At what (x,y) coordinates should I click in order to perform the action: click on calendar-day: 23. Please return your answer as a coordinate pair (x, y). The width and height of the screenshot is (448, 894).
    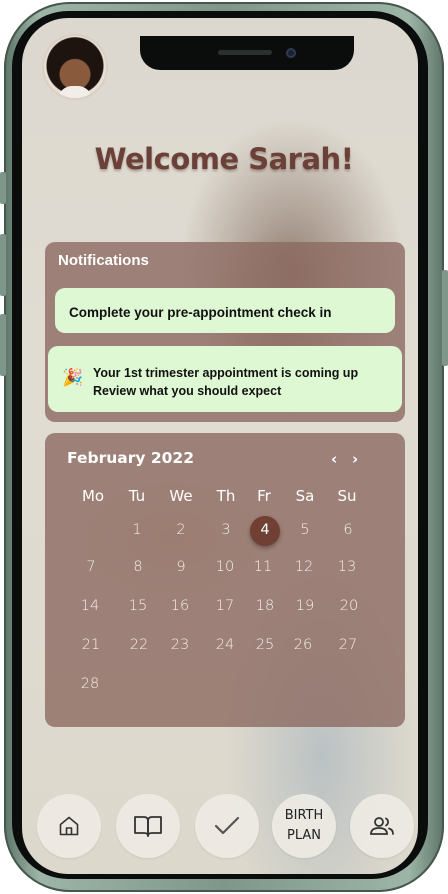
    Looking at the image, I should click on (180, 645).